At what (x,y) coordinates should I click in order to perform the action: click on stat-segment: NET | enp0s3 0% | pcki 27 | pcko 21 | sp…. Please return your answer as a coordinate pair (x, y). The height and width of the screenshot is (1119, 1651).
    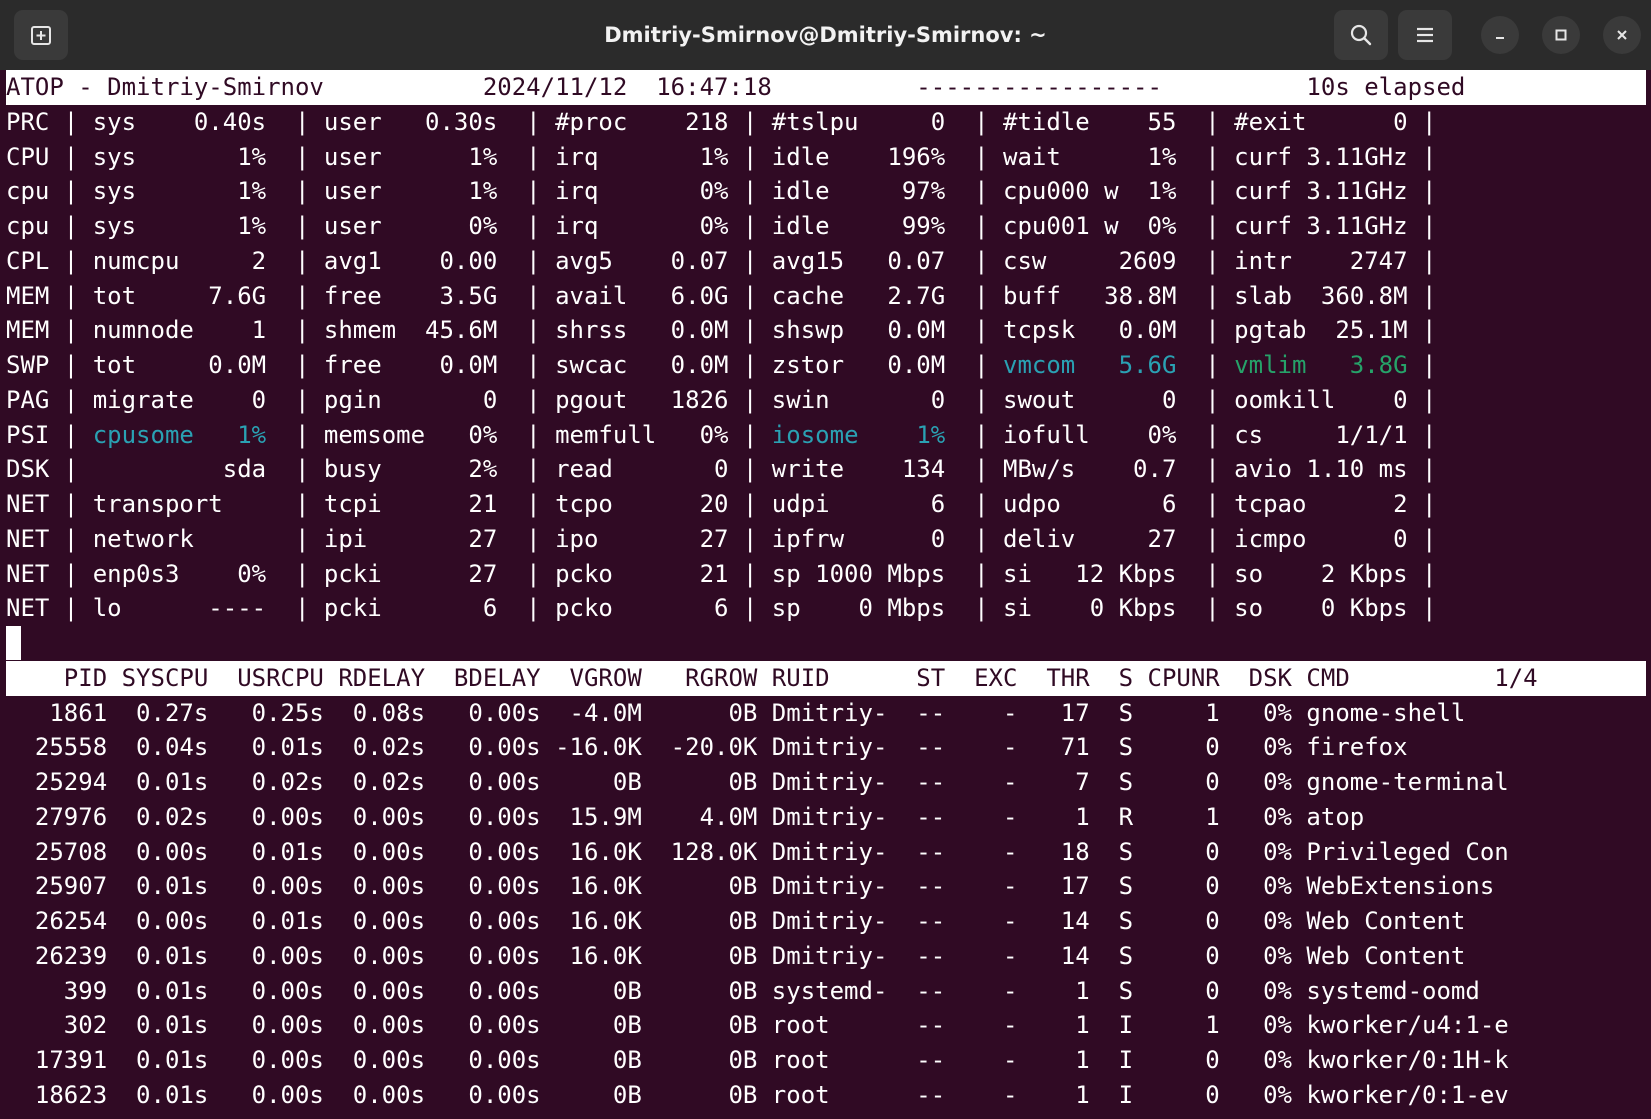
    Looking at the image, I should click on (721, 573).